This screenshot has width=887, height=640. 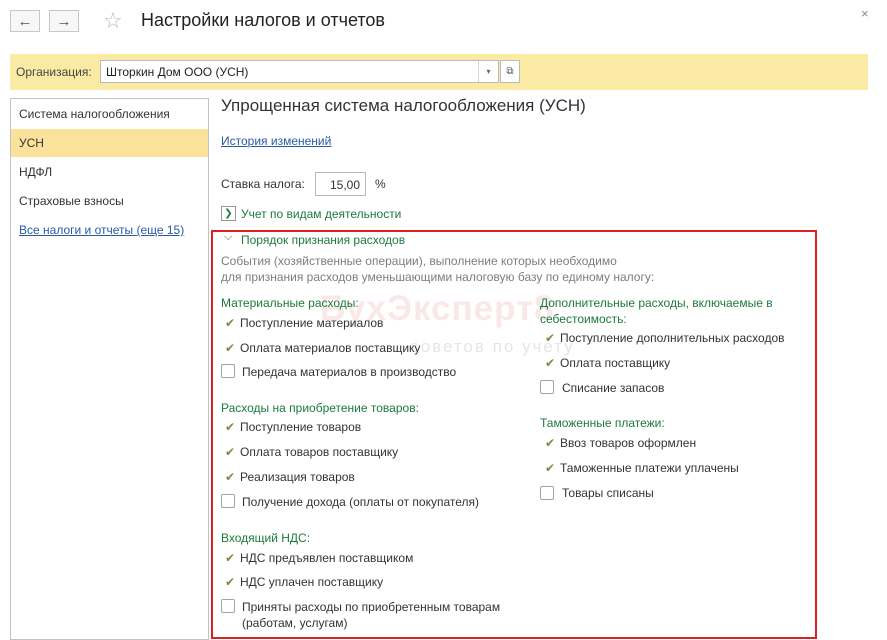 I want to click on dropdown-arrow-icon: ▾, so click(x=488, y=71).